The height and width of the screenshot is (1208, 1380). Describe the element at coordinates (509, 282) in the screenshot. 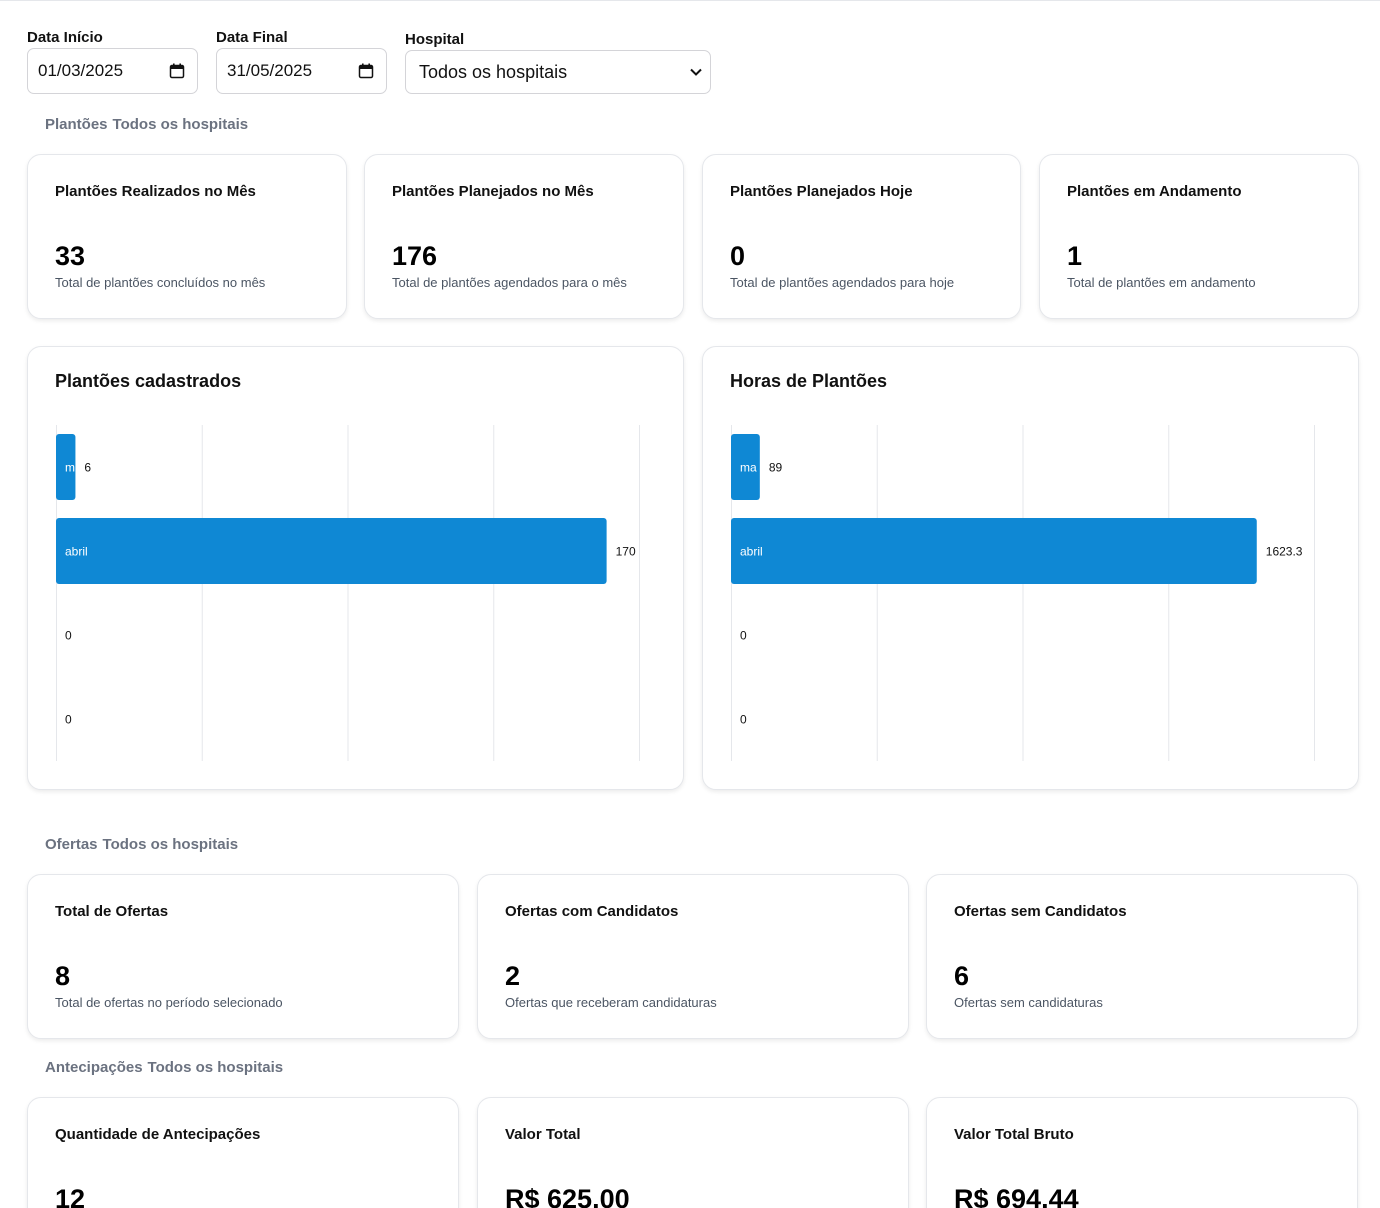

I see `stat-description: Total de plantões agendados para o mês` at that location.